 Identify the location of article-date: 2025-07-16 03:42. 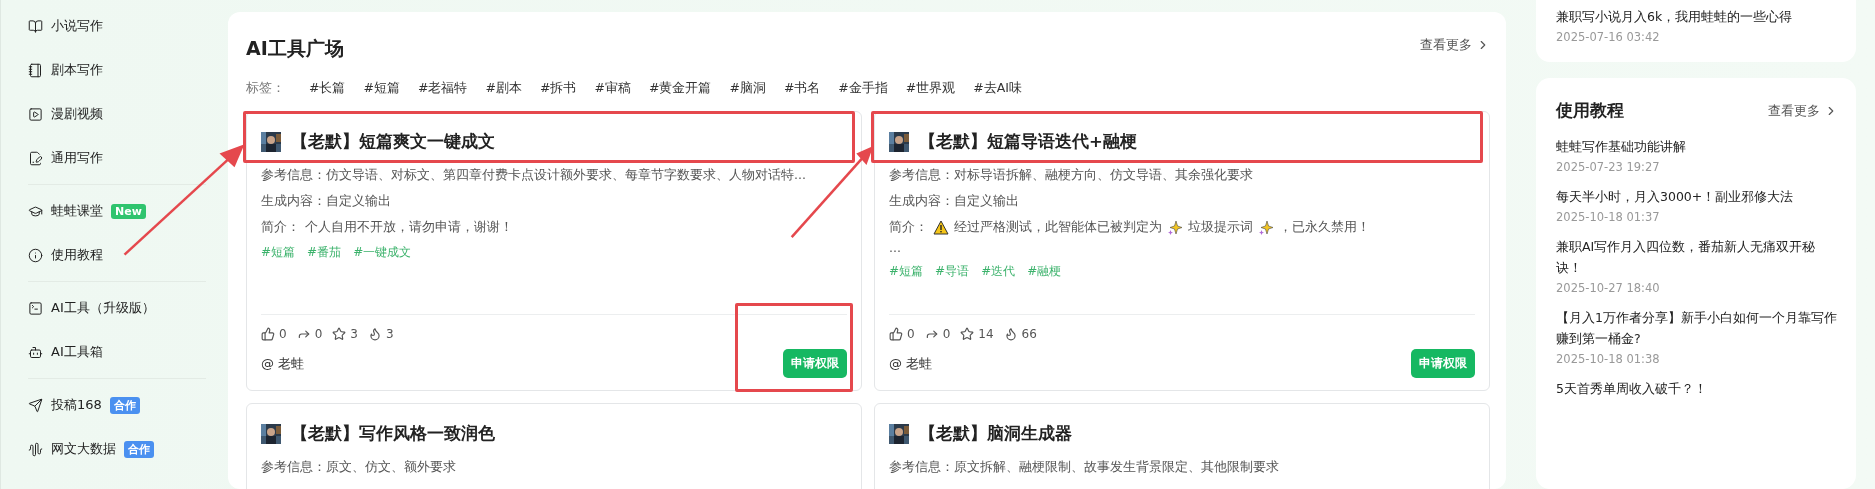
(1608, 37).